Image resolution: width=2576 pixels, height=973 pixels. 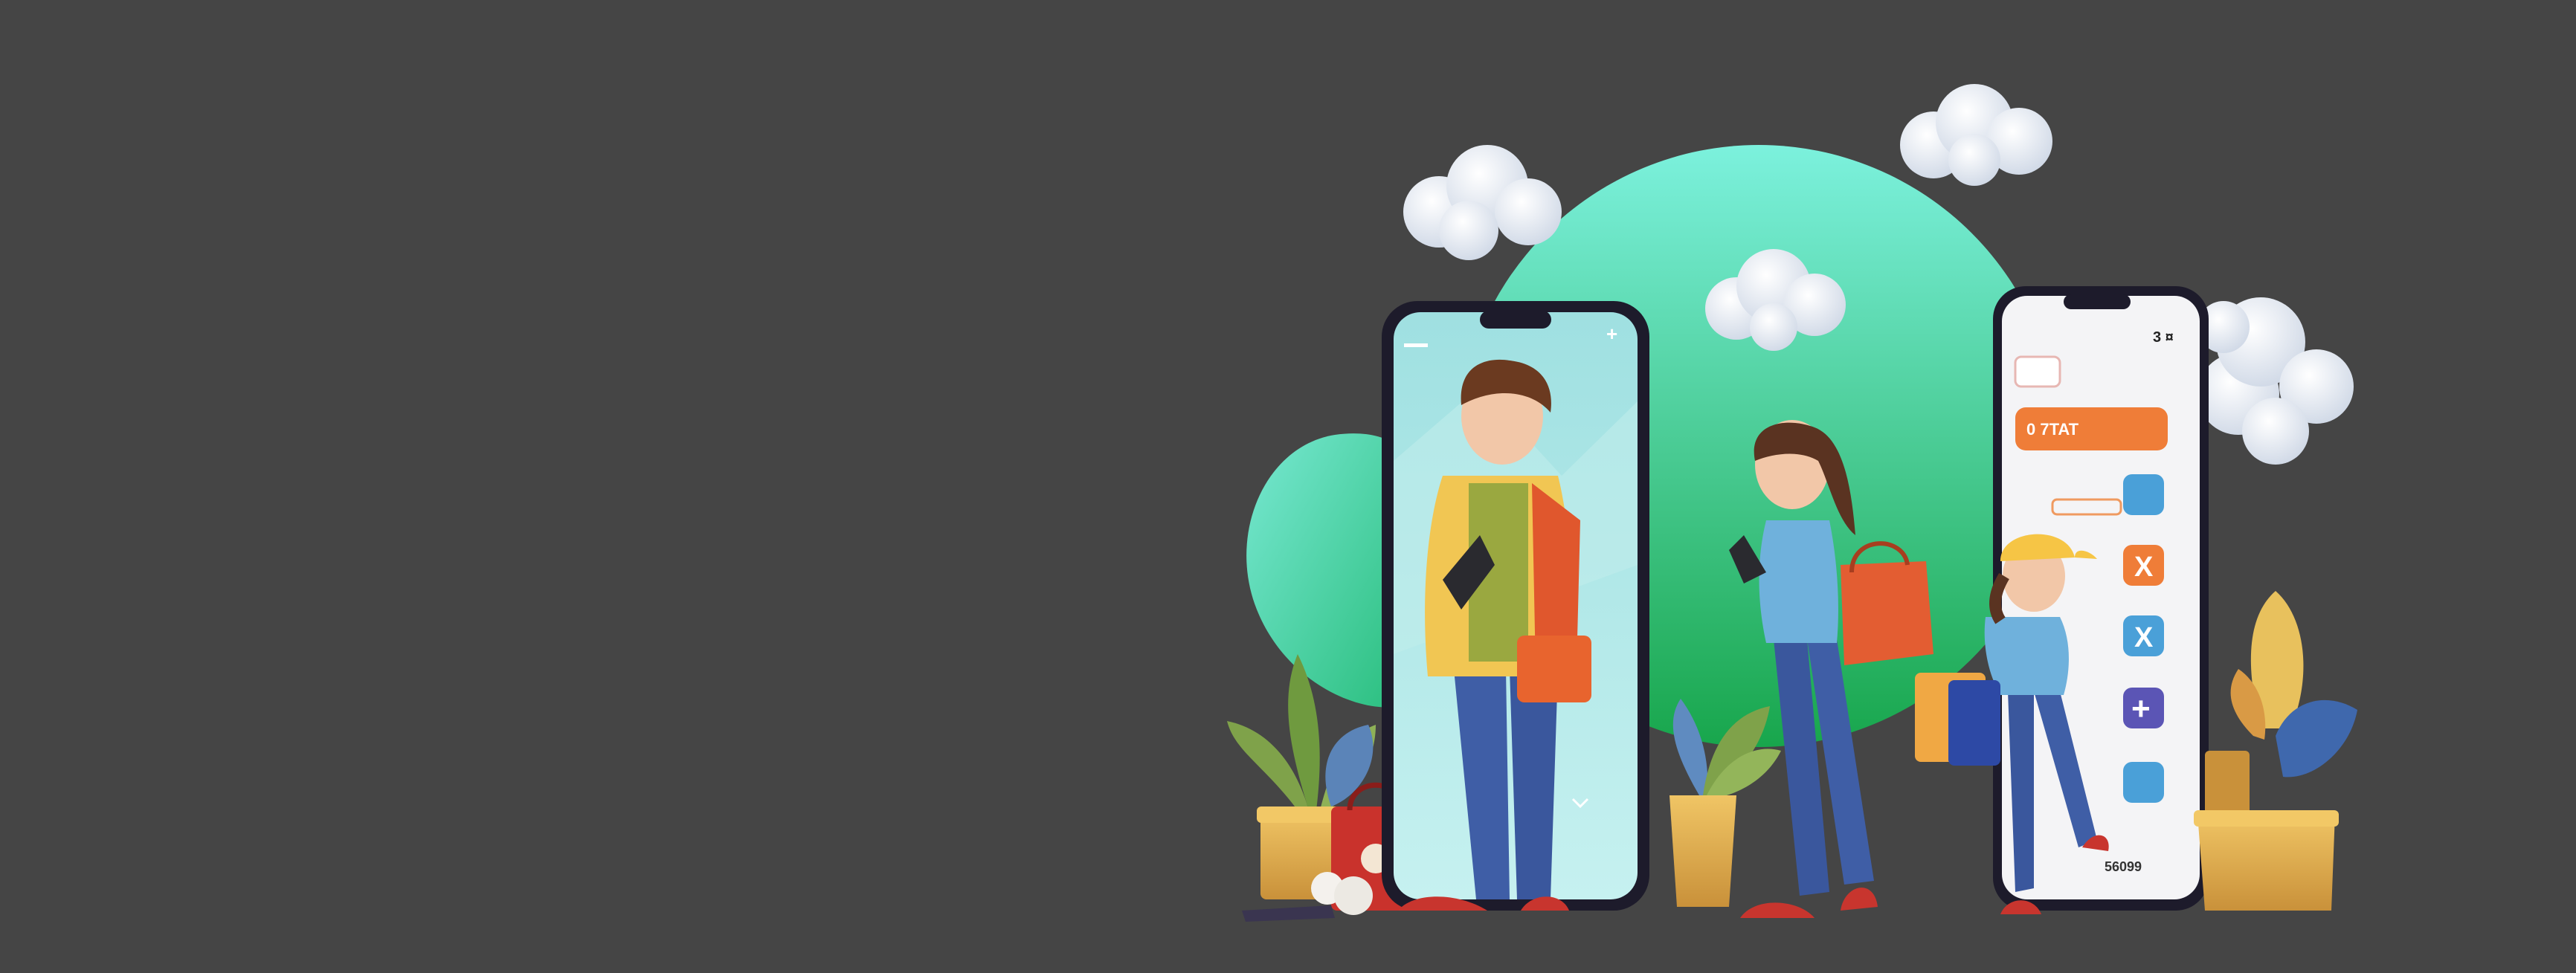 I want to click on menu-icon, so click(x=1416, y=345).